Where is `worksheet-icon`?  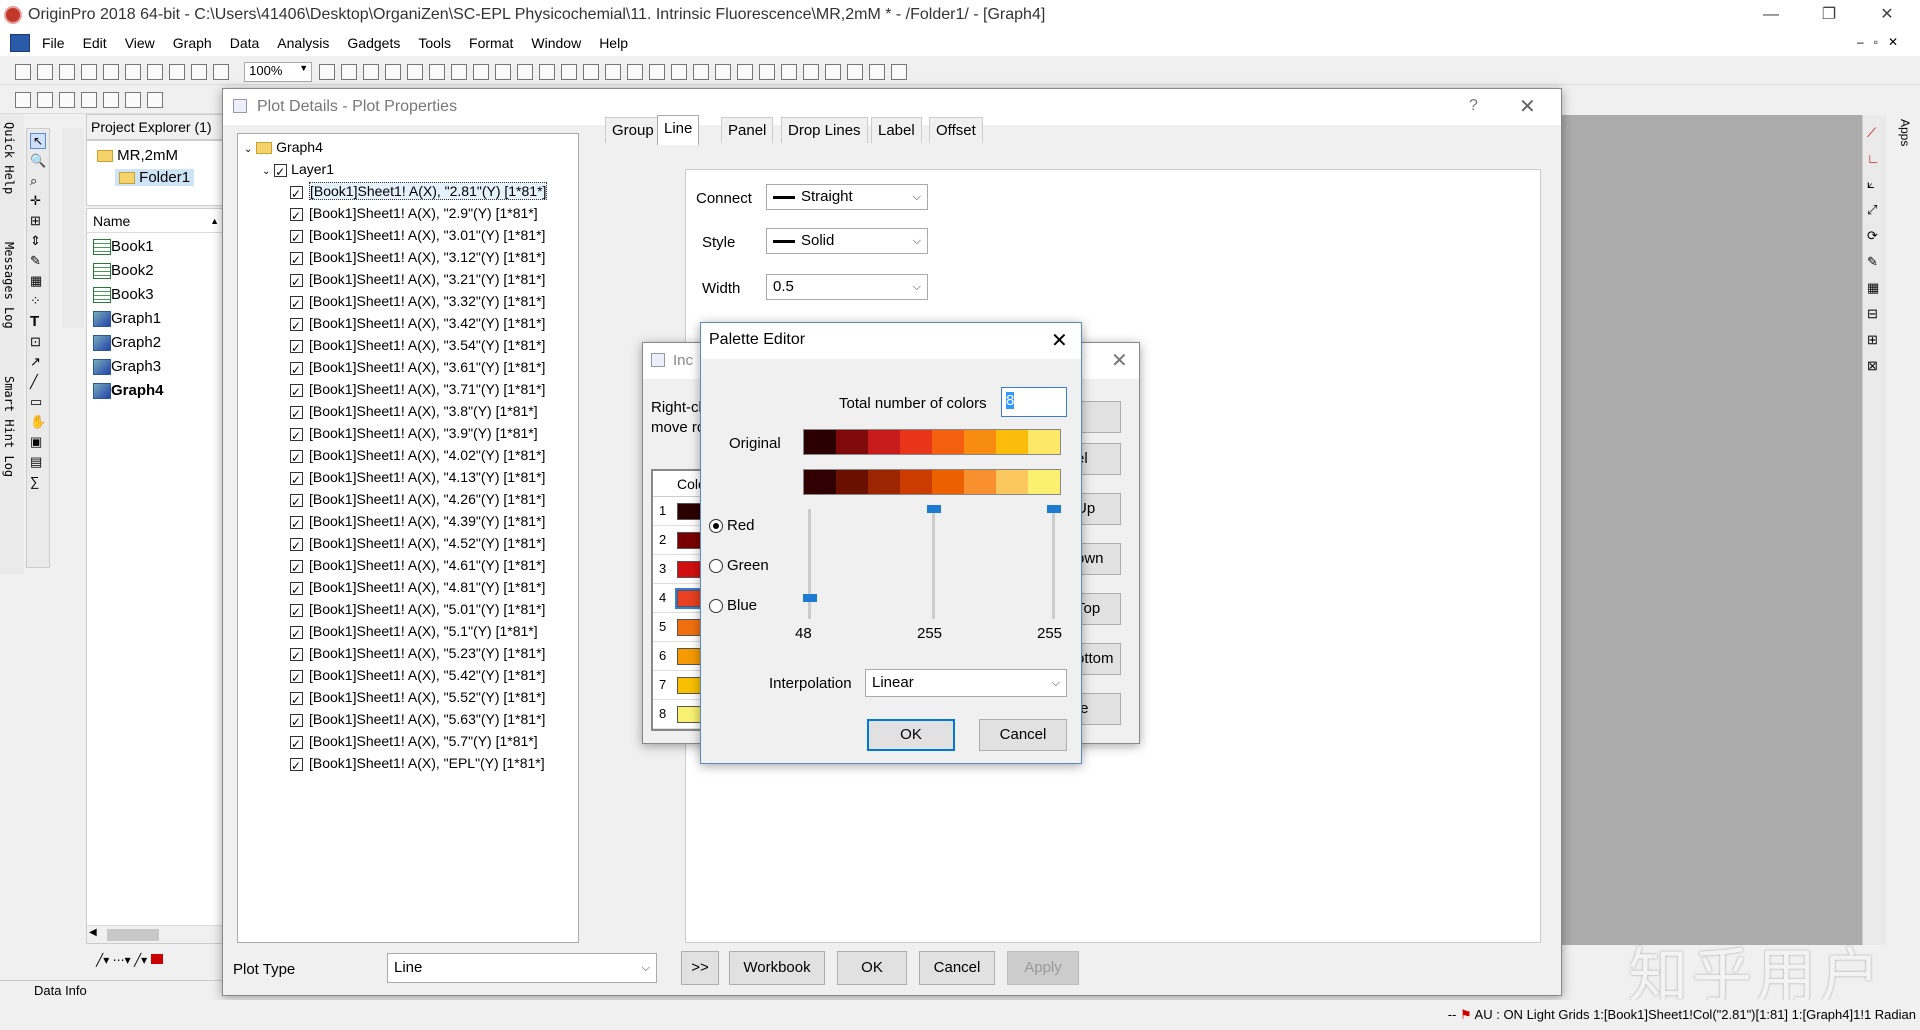 worksheet-icon is located at coordinates (111, 100).